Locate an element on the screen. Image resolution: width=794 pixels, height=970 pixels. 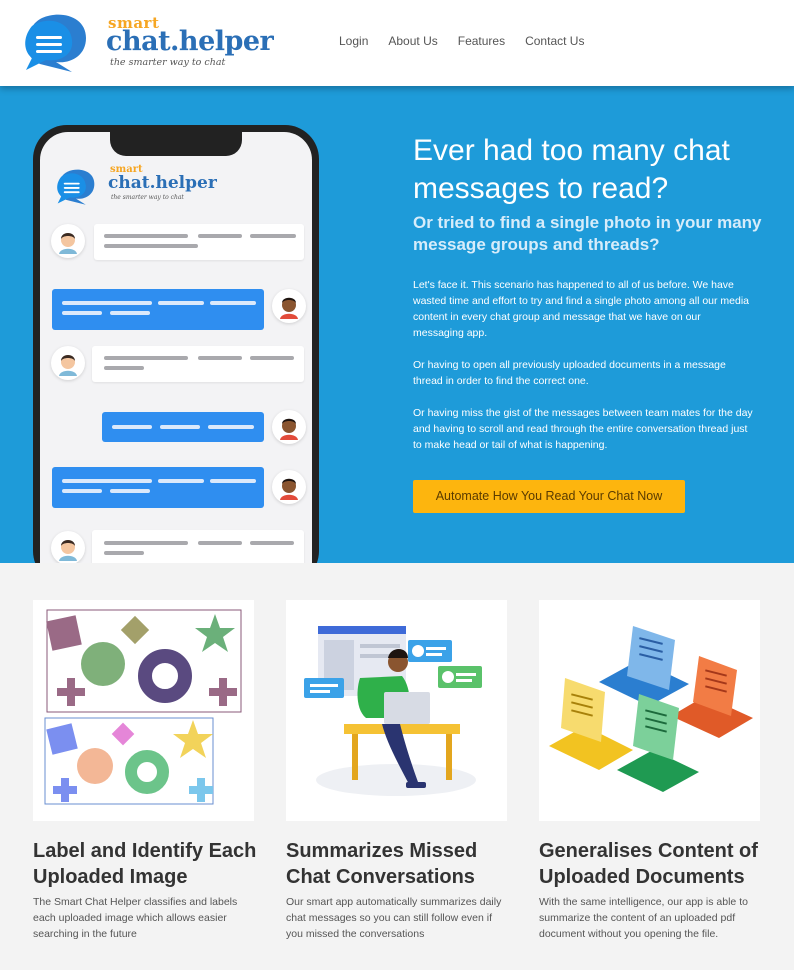
nav-contact-us: Contact Us is located at coordinates (554, 41).